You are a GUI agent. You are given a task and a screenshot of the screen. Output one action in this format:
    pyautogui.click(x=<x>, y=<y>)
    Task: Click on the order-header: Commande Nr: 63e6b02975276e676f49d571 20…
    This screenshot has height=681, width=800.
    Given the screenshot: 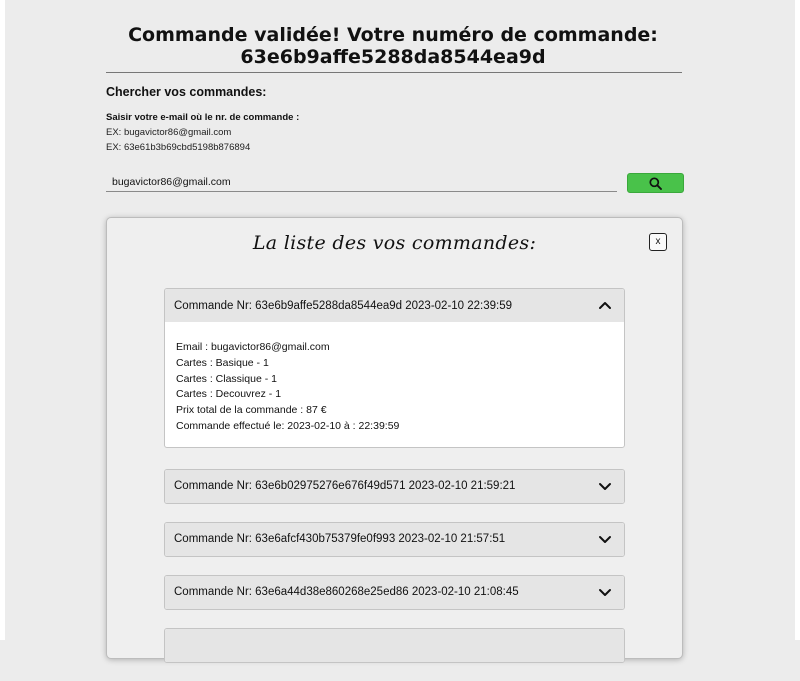 What is the action you would take?
    pyautogui.click(x=394, y=486)
    